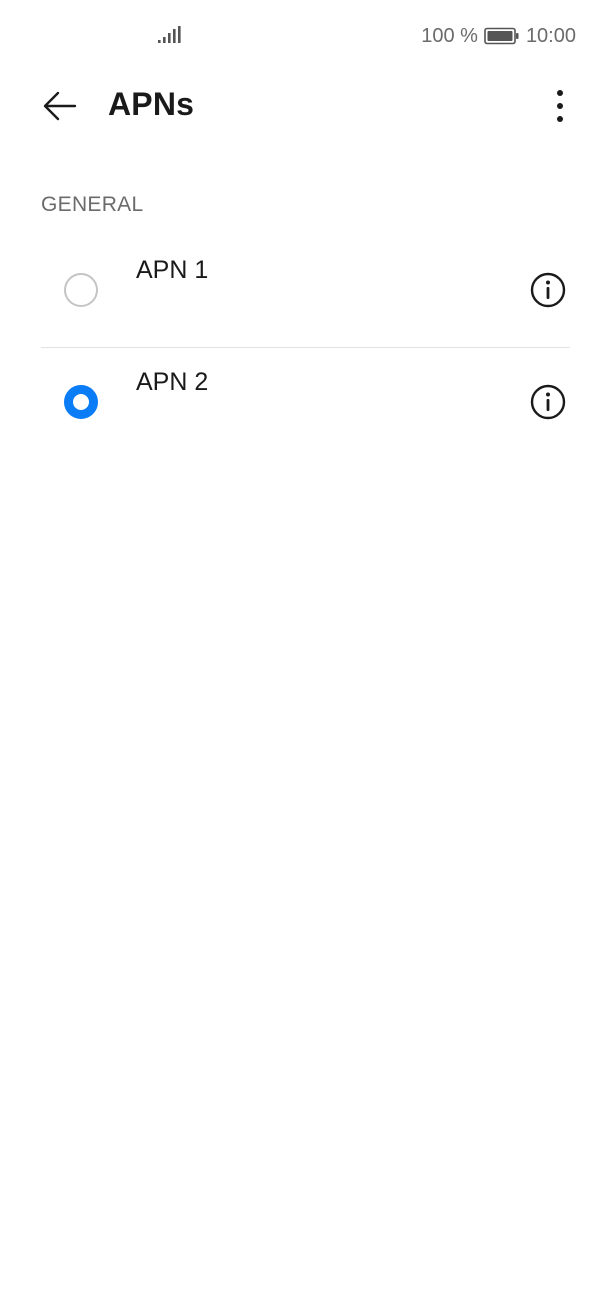 This screenshot has width=610, height=1306. I want to click on more-vertical-icon, so click(560, 106).